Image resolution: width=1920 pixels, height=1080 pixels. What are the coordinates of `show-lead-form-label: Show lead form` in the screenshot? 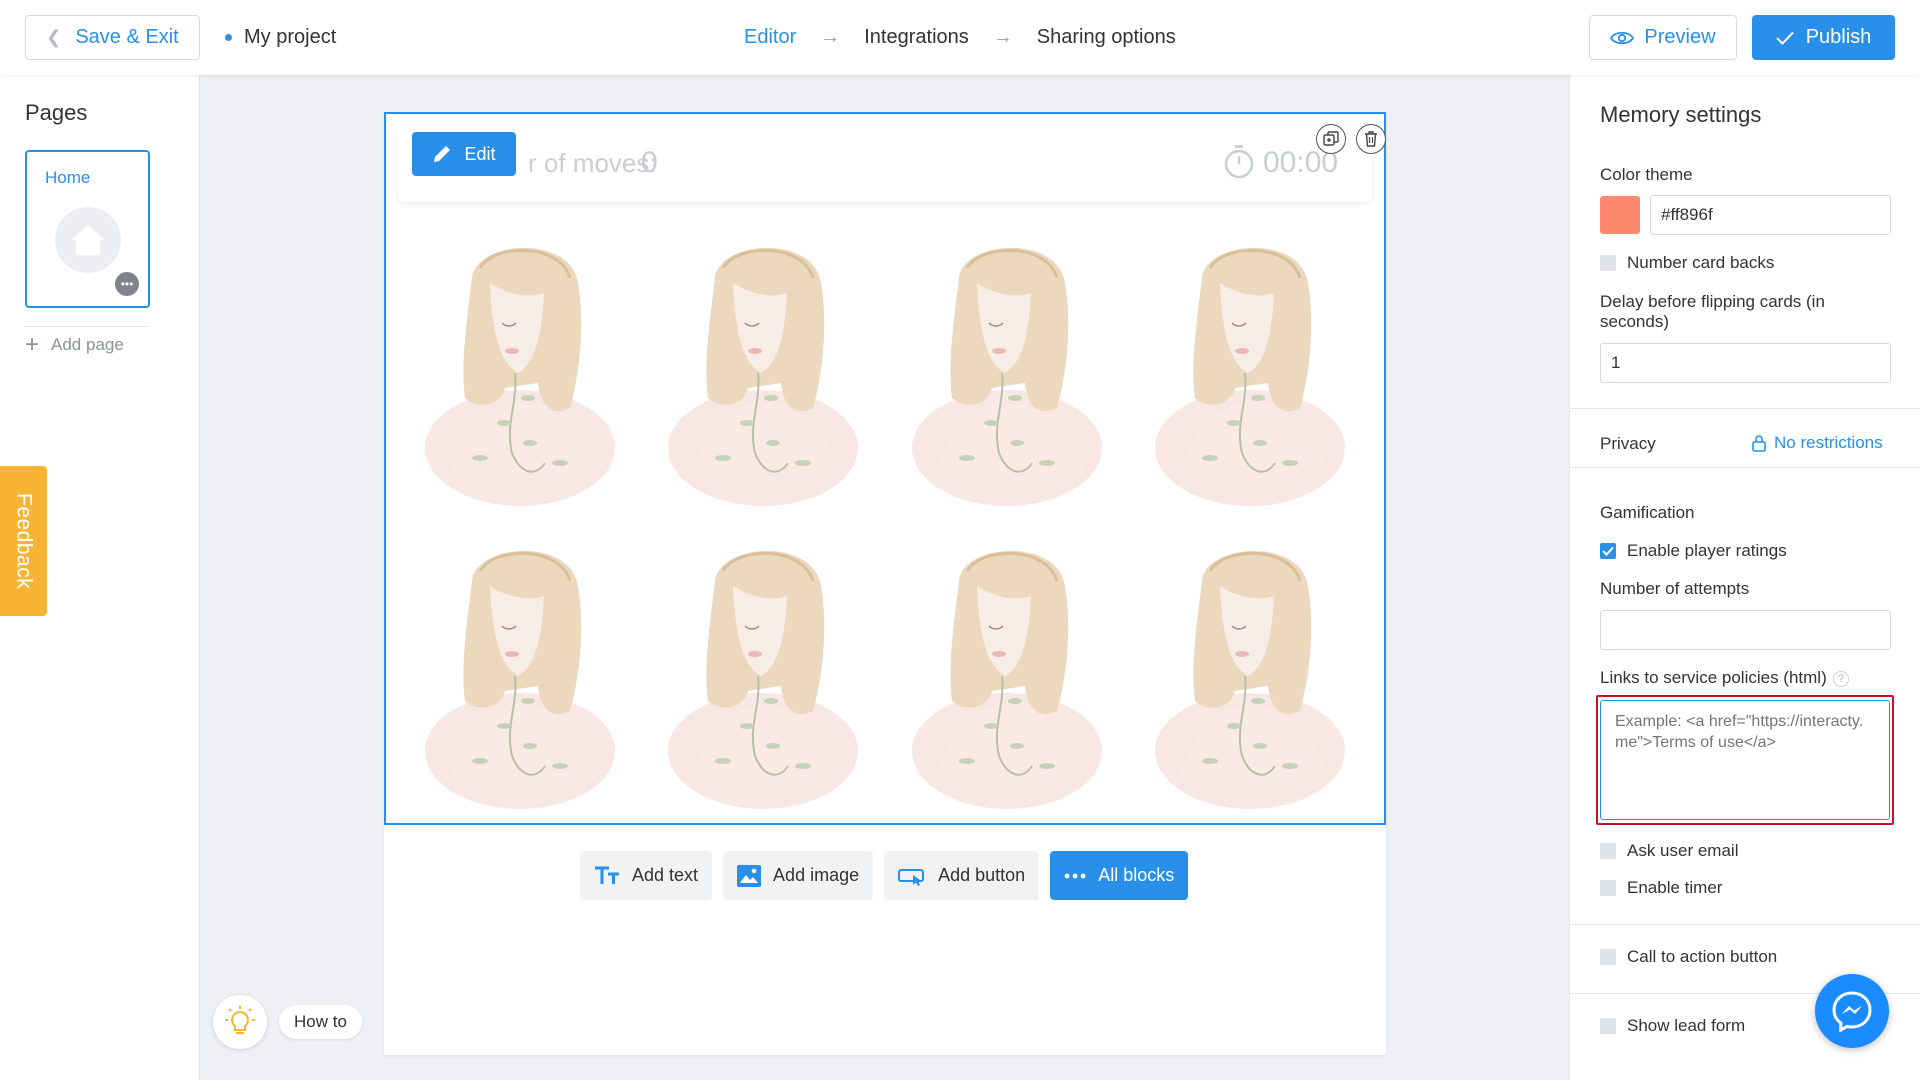 It's located at (1686, 1025).